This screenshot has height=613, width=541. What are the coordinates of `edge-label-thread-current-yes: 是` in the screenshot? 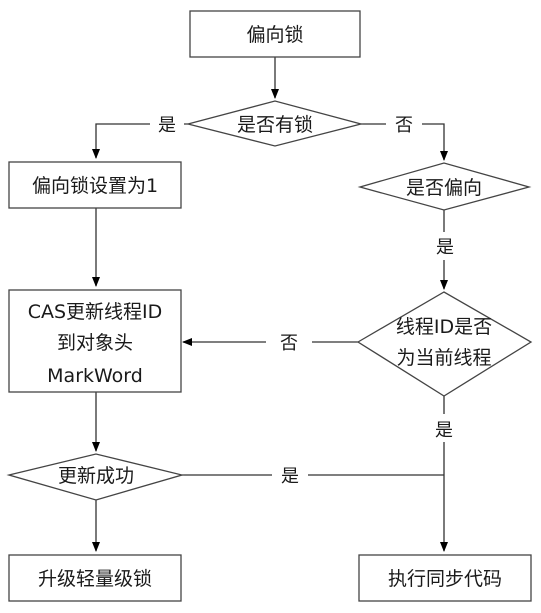 It's located at (444, 430).